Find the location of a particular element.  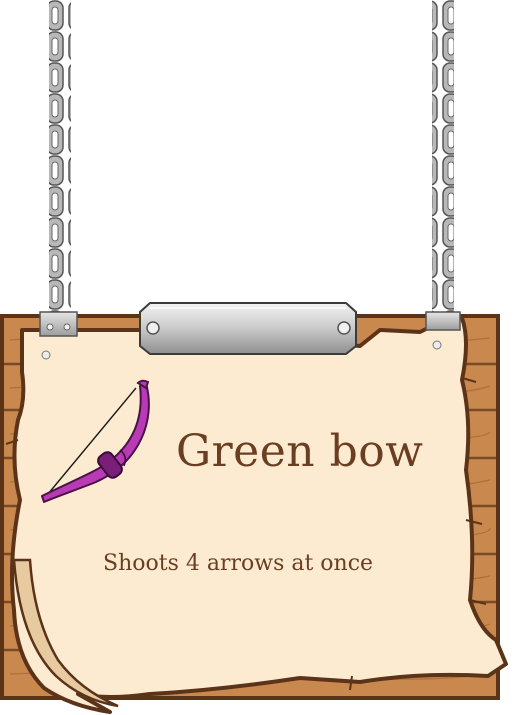

right-bracket is located at coordinates (443, 321).